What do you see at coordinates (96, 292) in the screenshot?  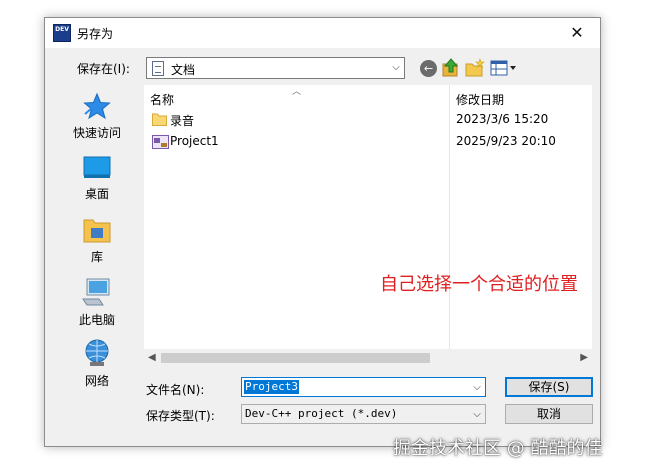 I see `computer-icon` at bounding box center [96, 292].